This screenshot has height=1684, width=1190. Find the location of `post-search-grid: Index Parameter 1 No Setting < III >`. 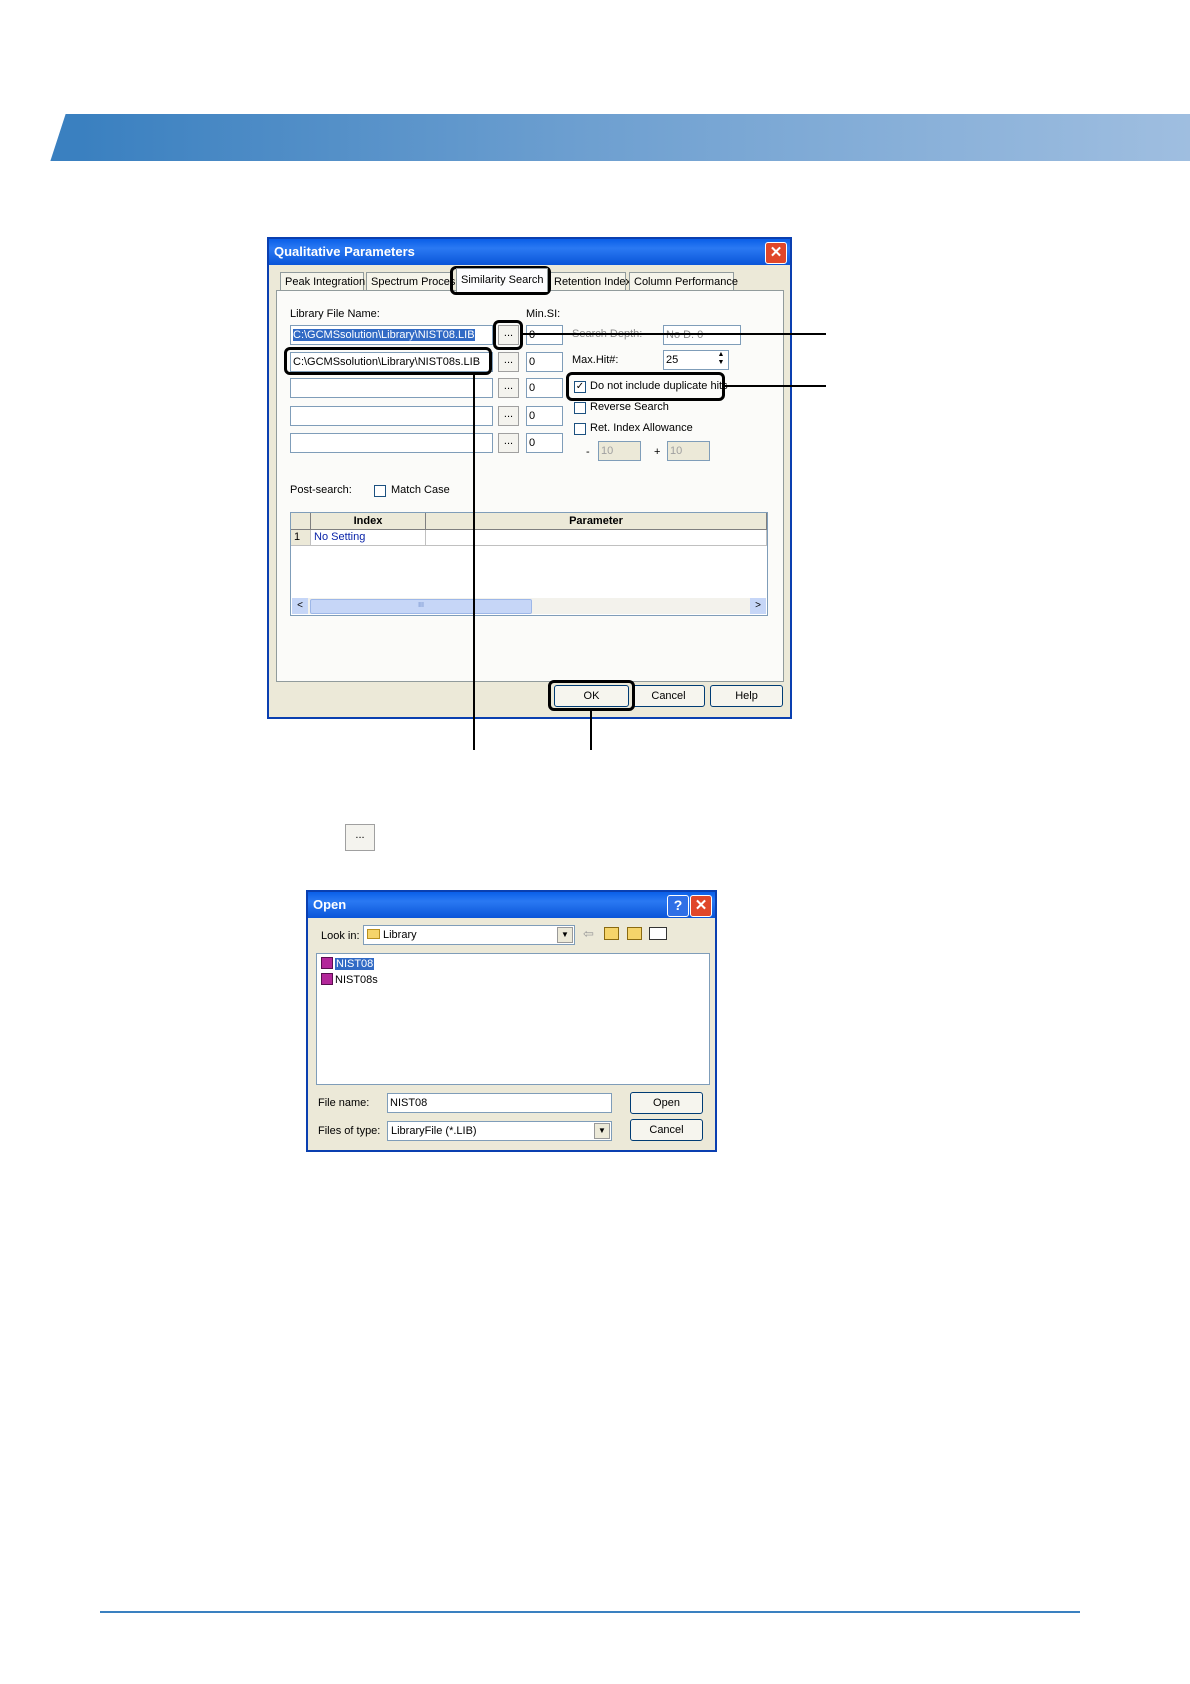

post-search-grid: Index Parameter 1 No Setting < III > is located at coordinates (529, 564).